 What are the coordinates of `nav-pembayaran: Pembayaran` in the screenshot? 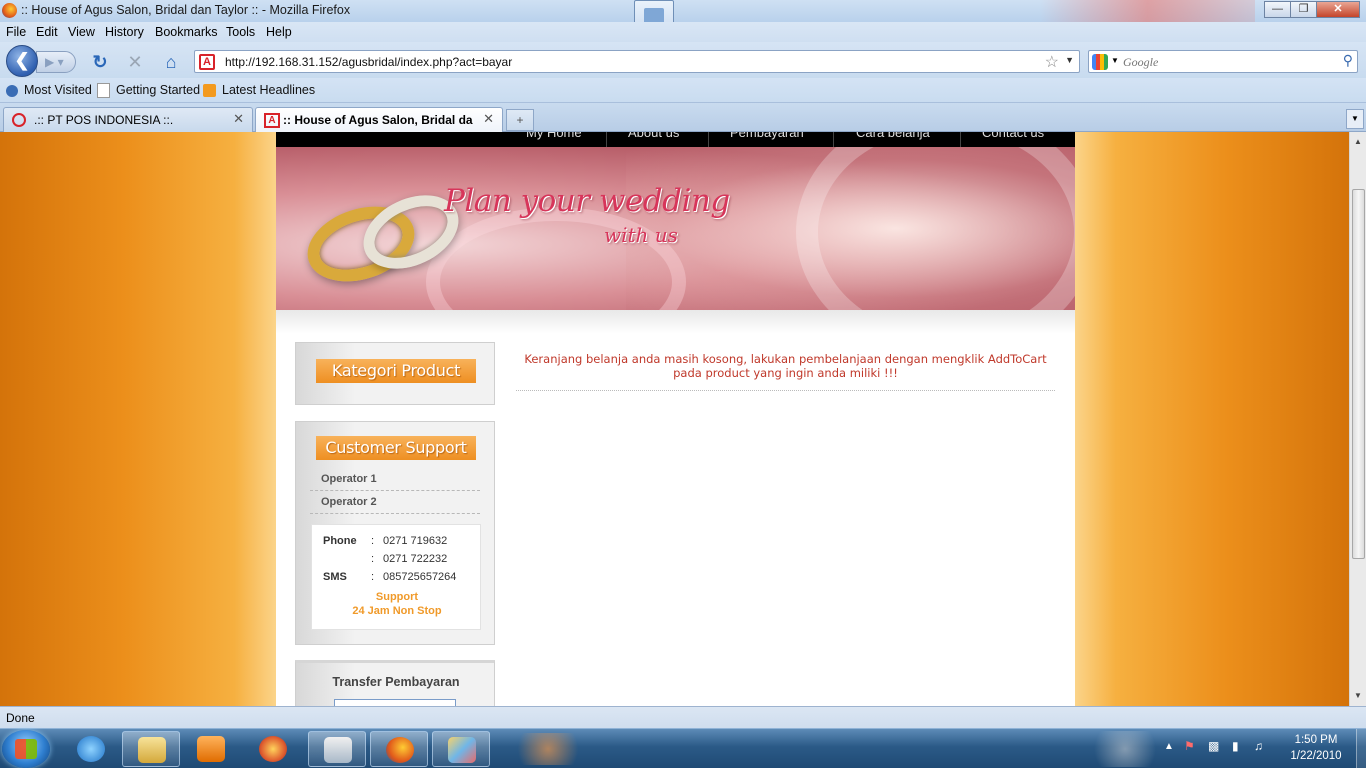 It's located at (767, 136).